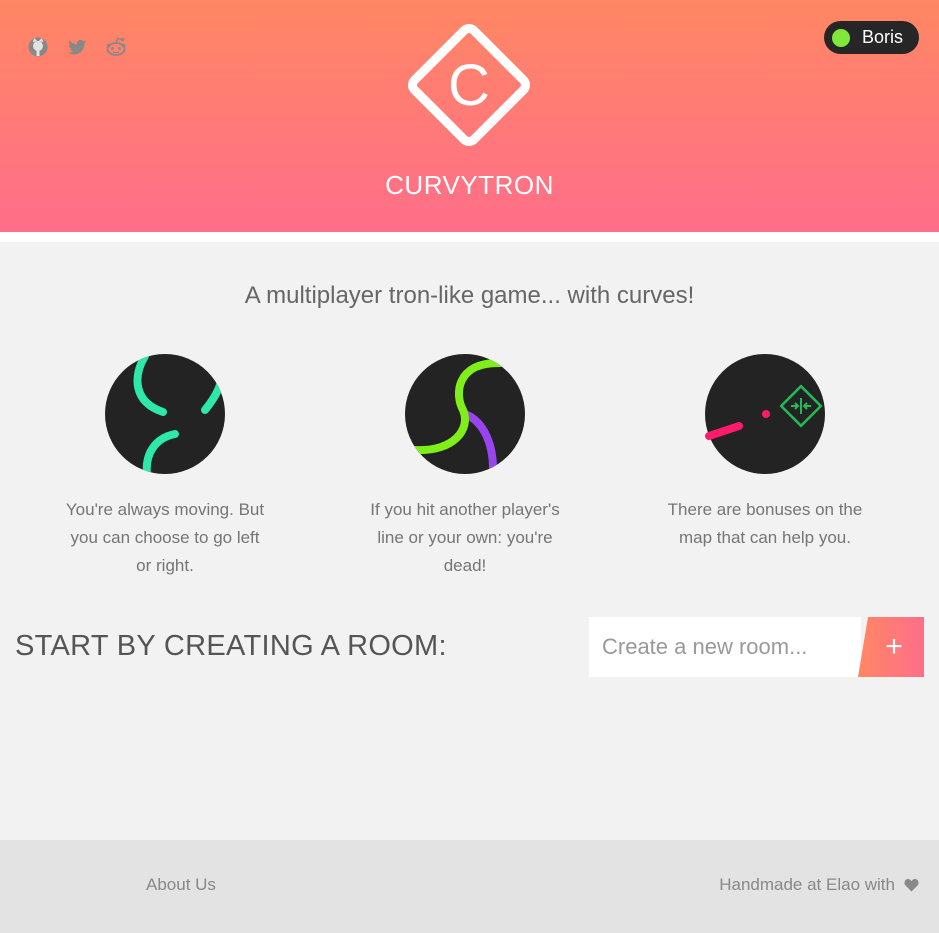  I want to click on app-title: CURVYTRON, so click(469, 185).